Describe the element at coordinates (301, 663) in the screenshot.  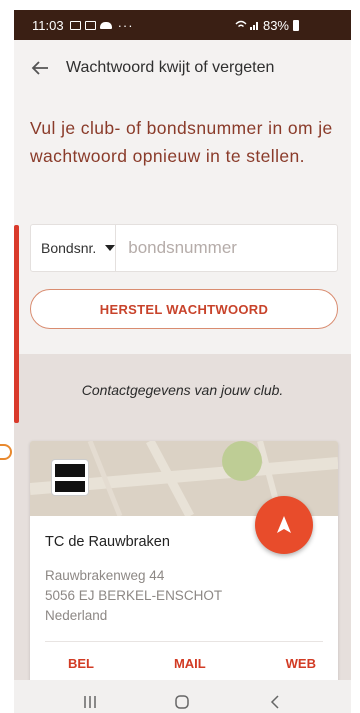
I see `web-button: WEB` at that location.